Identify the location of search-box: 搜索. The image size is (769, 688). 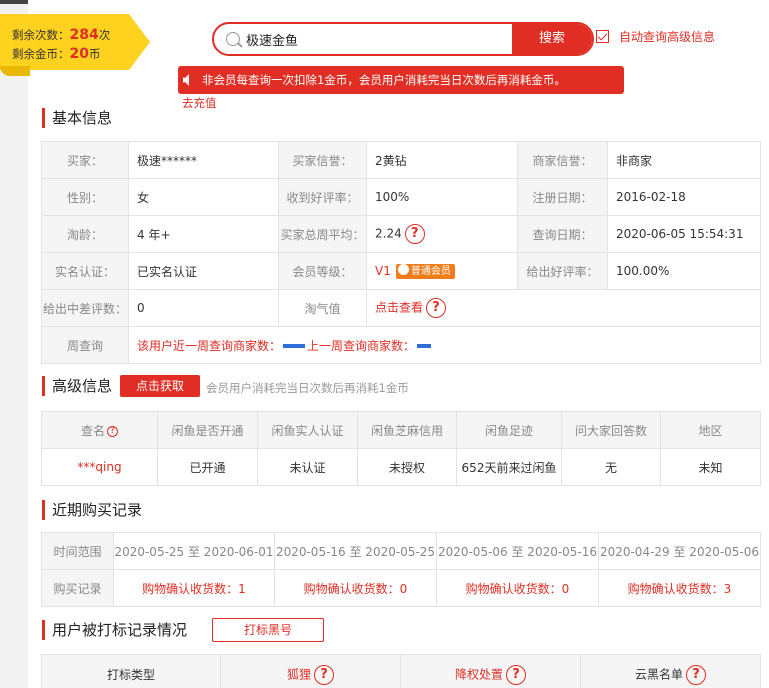
(403, 39).